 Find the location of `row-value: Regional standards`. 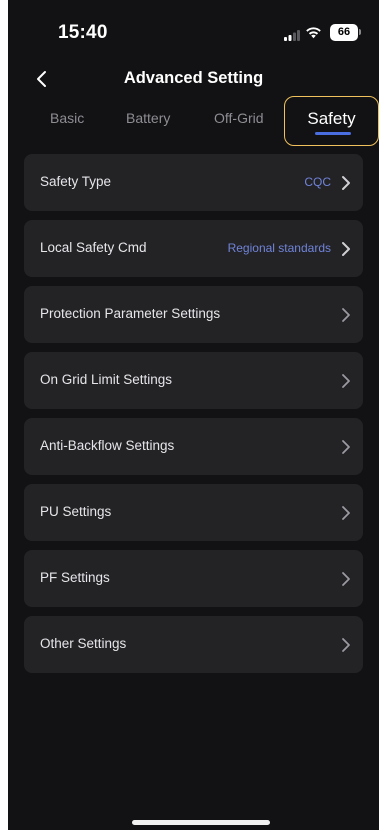

row-value: Regional standards is located at coordinates (279, 248).